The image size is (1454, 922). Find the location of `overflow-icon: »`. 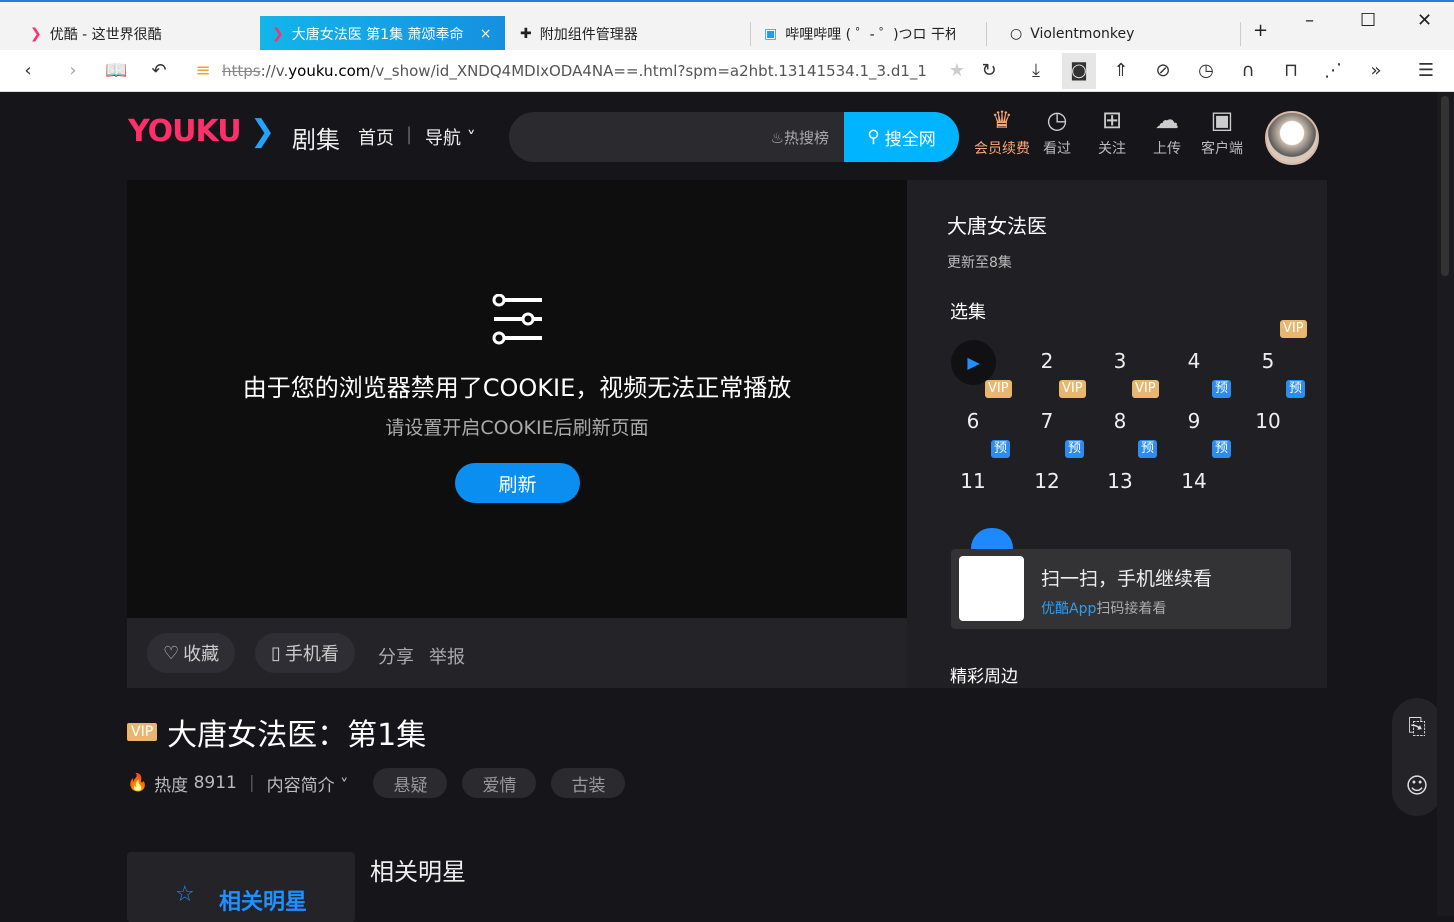

overflow-icon: » is located at coordinates (1376, 70).